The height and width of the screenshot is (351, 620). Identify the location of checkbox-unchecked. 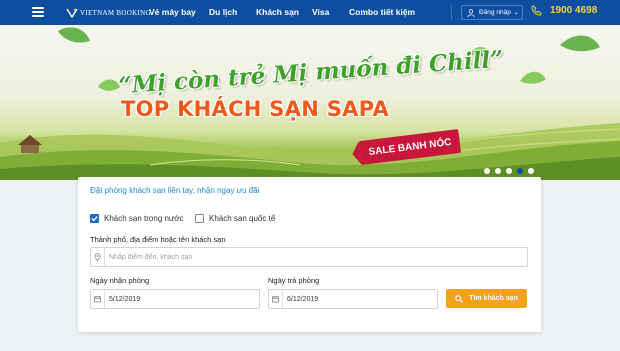
(199, 218).